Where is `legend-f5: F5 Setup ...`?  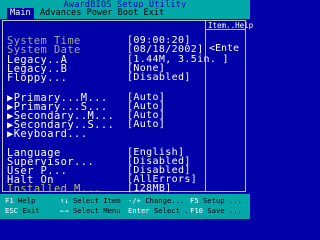
legend-f5: F5 Setup ... is located at coordinates (216, 200).